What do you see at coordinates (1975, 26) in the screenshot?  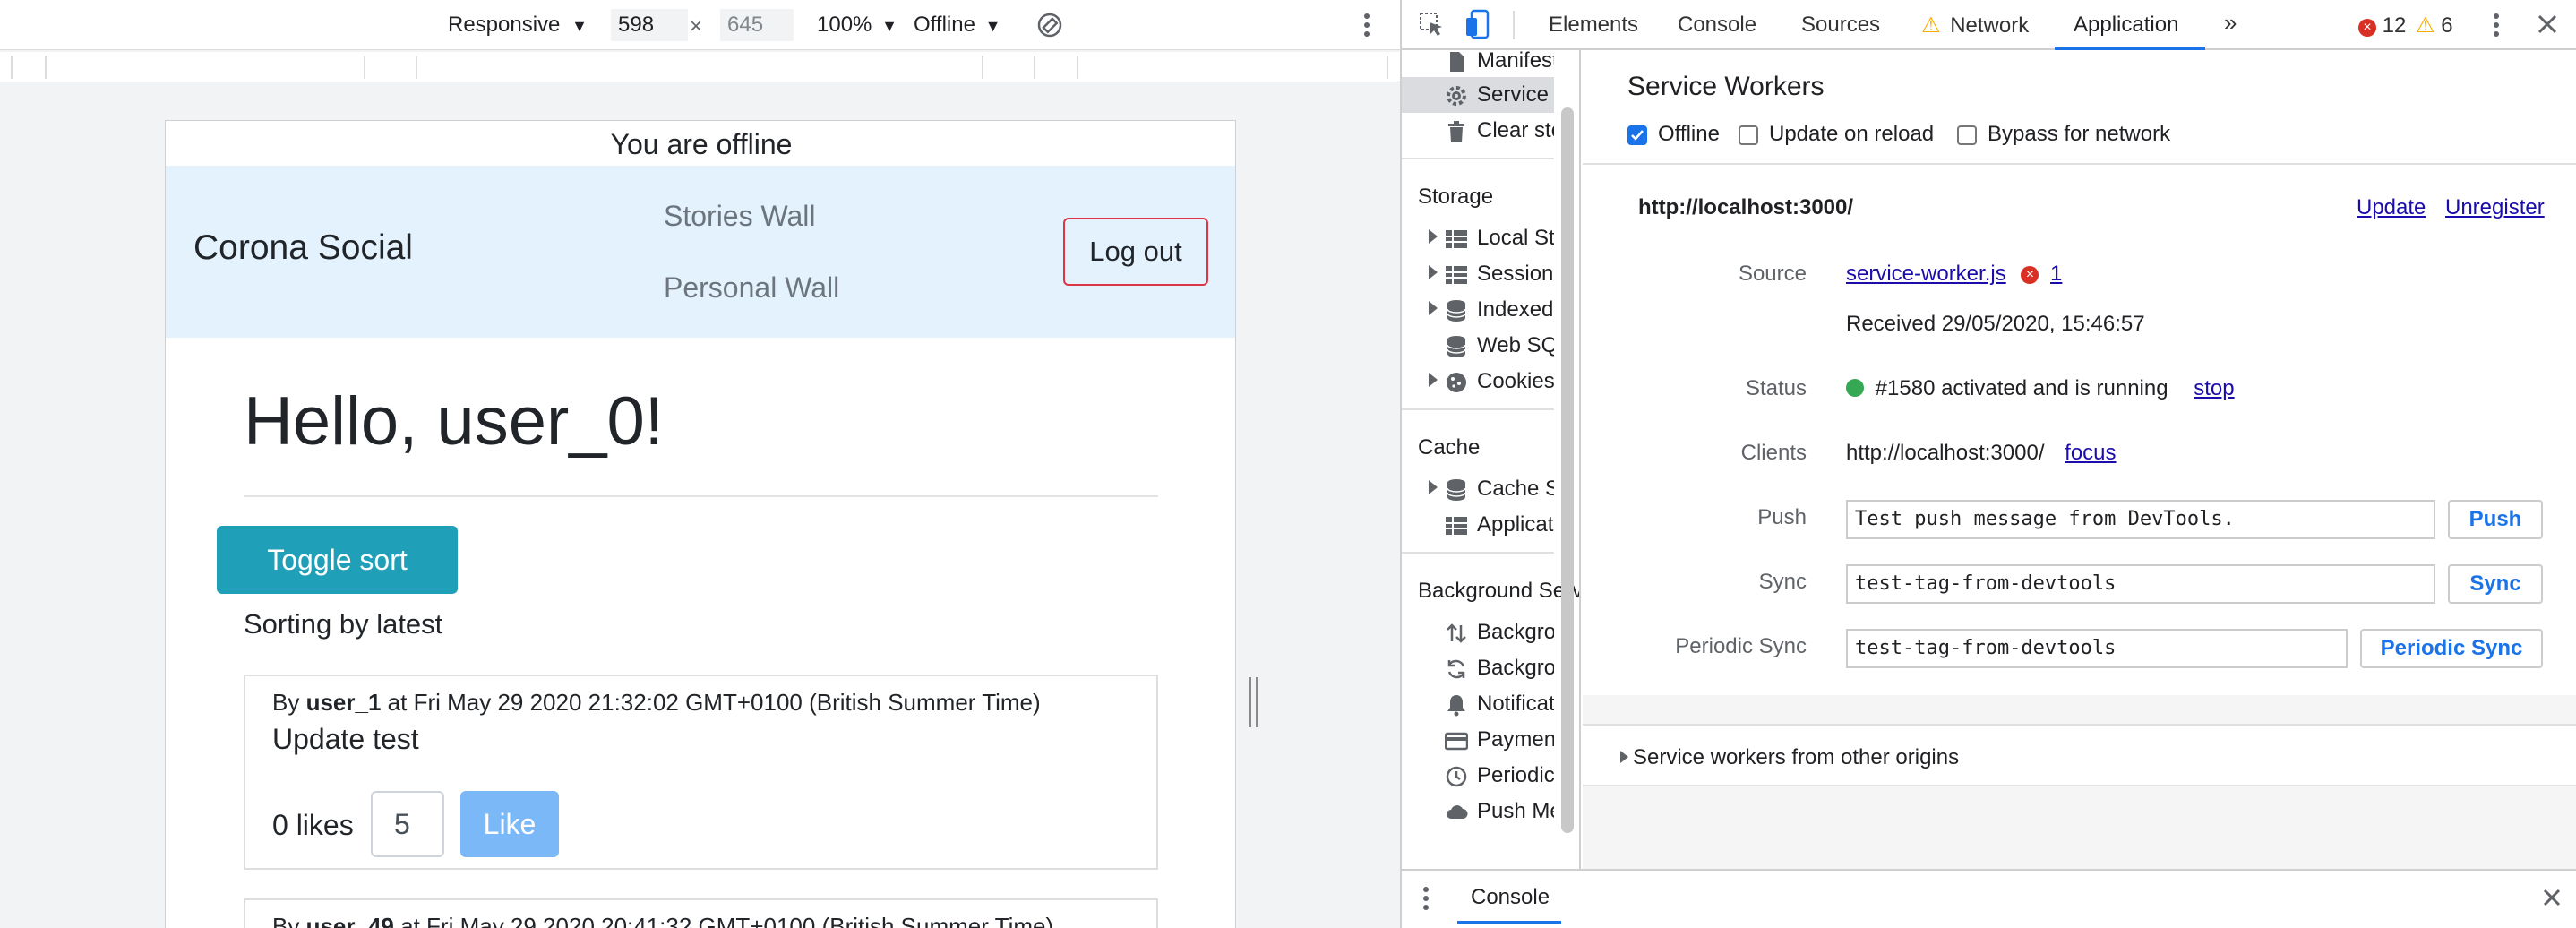 I see `tab-network: ⚠ Network` at bounding box center [1975, 26].